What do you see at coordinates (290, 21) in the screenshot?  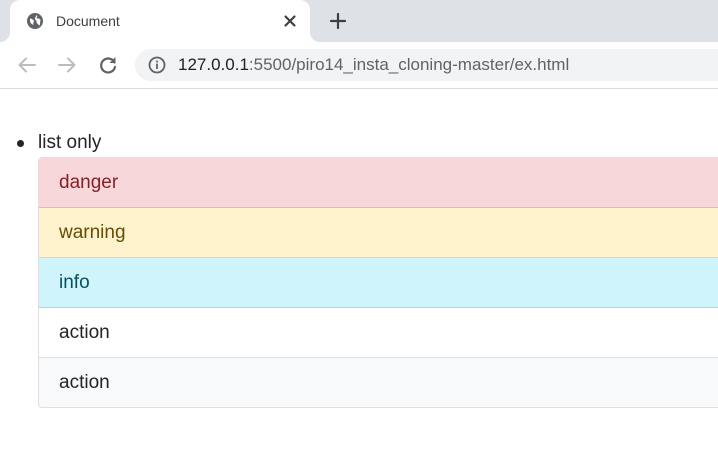 I see `close-icon` at bounding box center [290, 21].